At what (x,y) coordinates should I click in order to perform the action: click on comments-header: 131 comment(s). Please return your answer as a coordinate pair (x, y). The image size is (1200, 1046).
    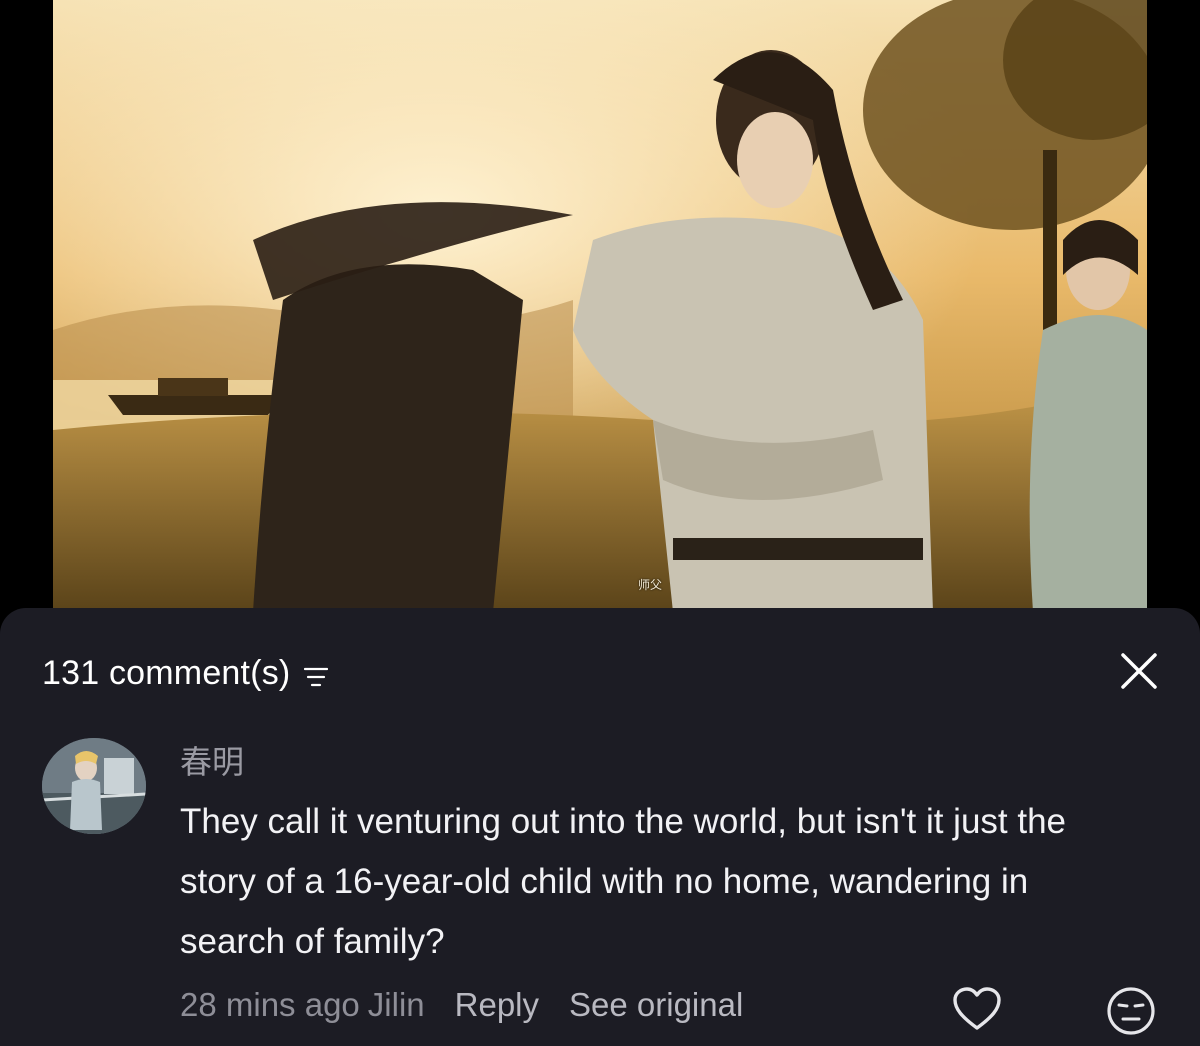
    Looking at the image, I should click on (185, 673).